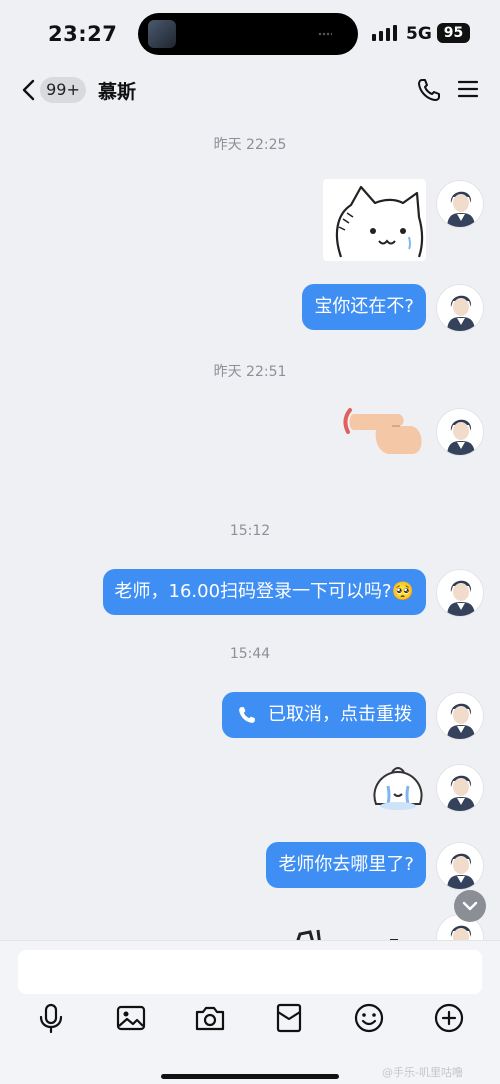 This screenshot has height=1084, width=500. What do you see at coordinates (210, 1018) in the screenshot?
I see `camera-icon` at bounding box center [210, 1018].